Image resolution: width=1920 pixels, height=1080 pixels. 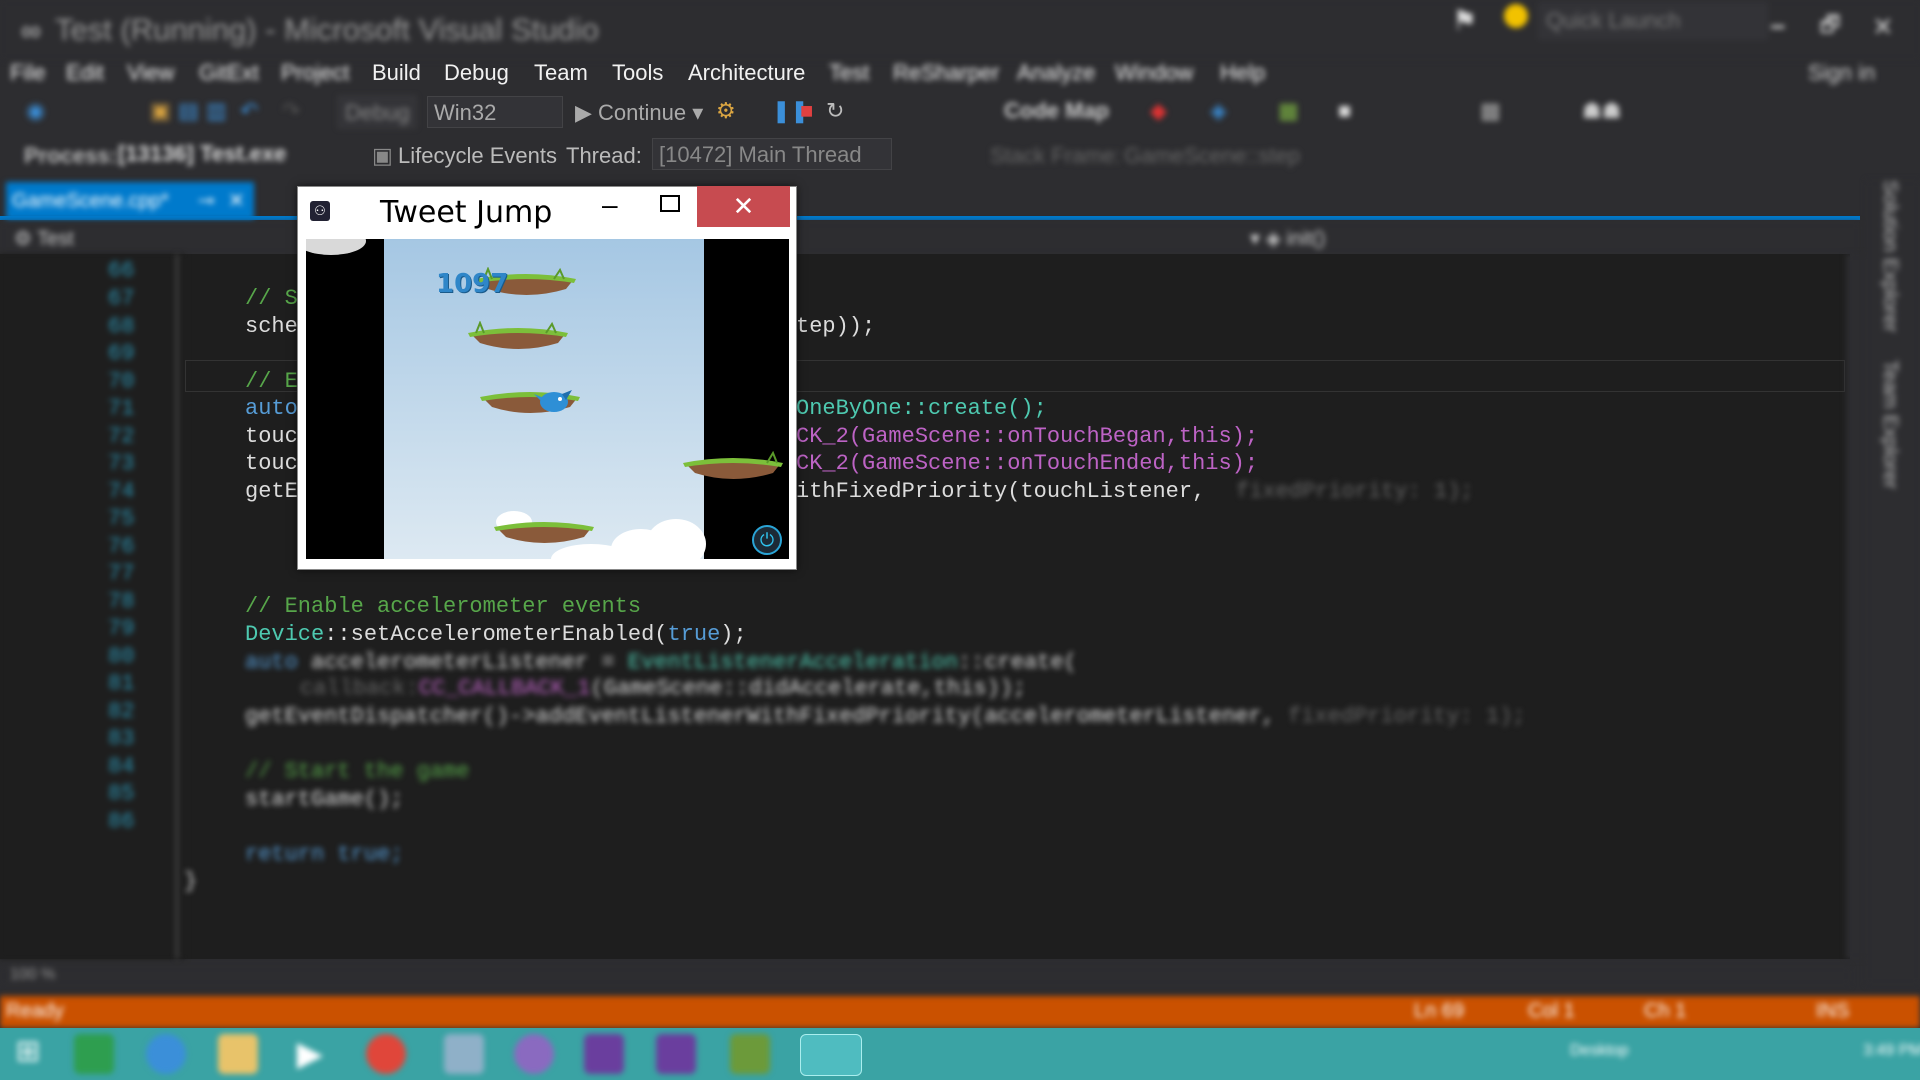 What do you see at coordinates (726, 111) in the screenshot?
I see `attach-icon: ⚙` at bounding box center [726, 111].